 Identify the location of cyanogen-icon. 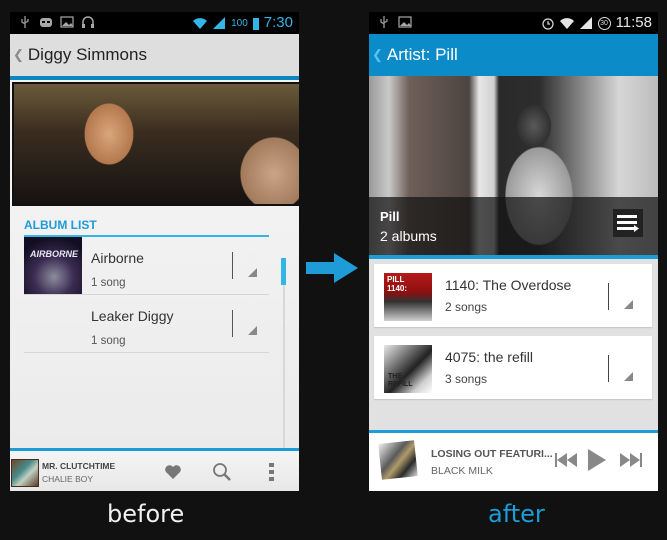
(46, 22).